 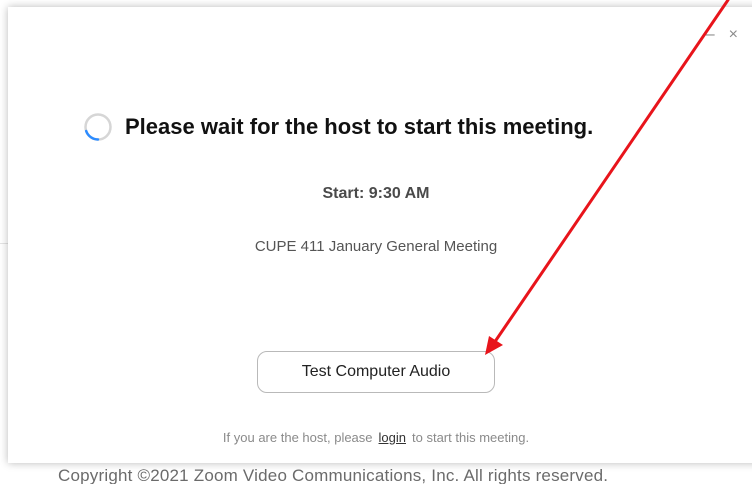 I want to click on host-login-prefix: If you are the host, please, so click(x=297, y=437).